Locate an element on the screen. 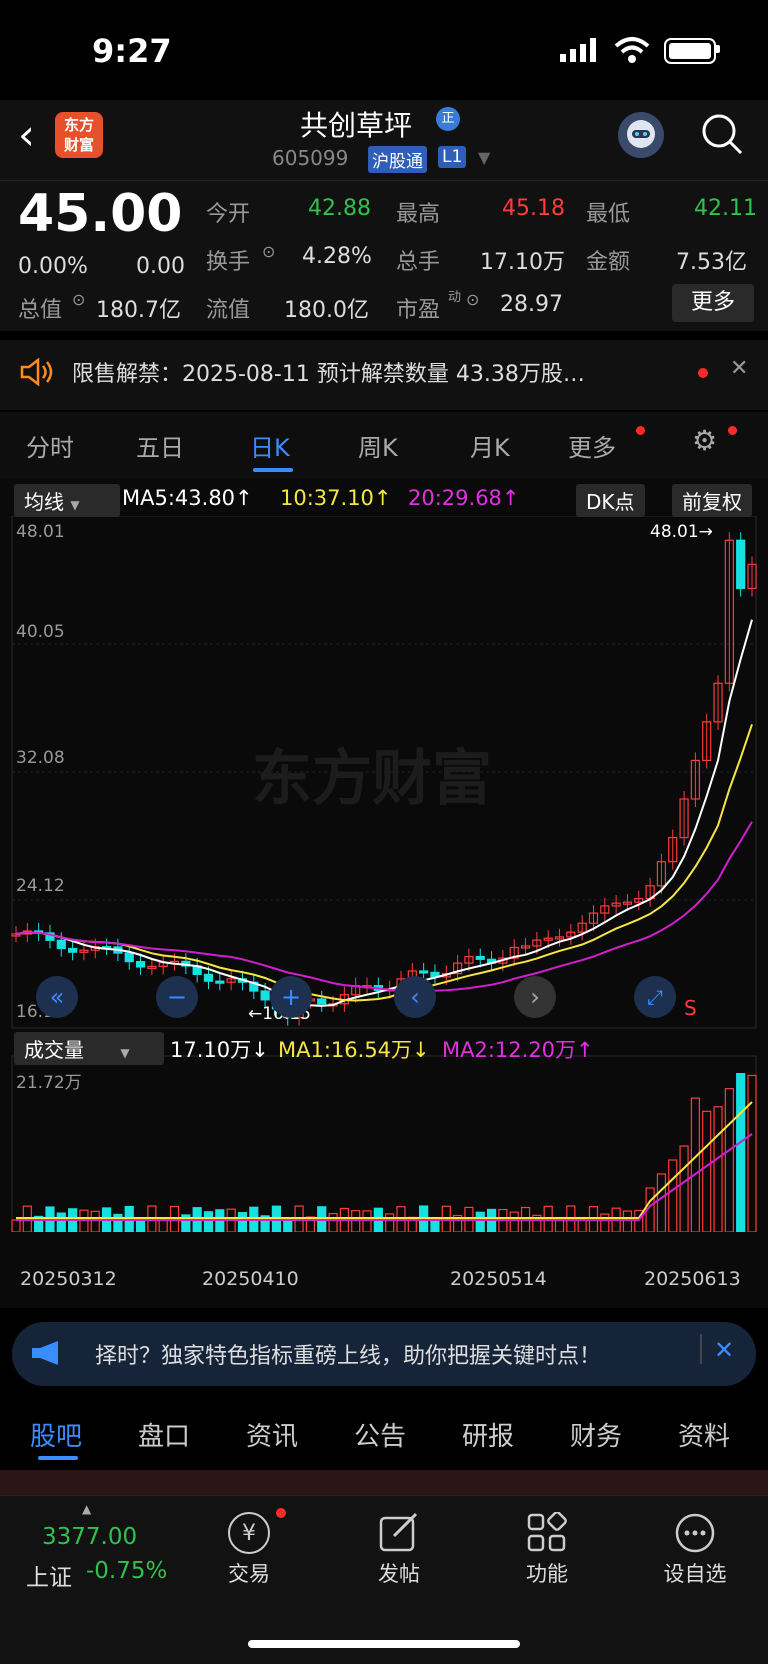 Image resolution: width=768 pixels, height=1664 pixels. back-icon: ‹ is located at coordinates (26, 134).